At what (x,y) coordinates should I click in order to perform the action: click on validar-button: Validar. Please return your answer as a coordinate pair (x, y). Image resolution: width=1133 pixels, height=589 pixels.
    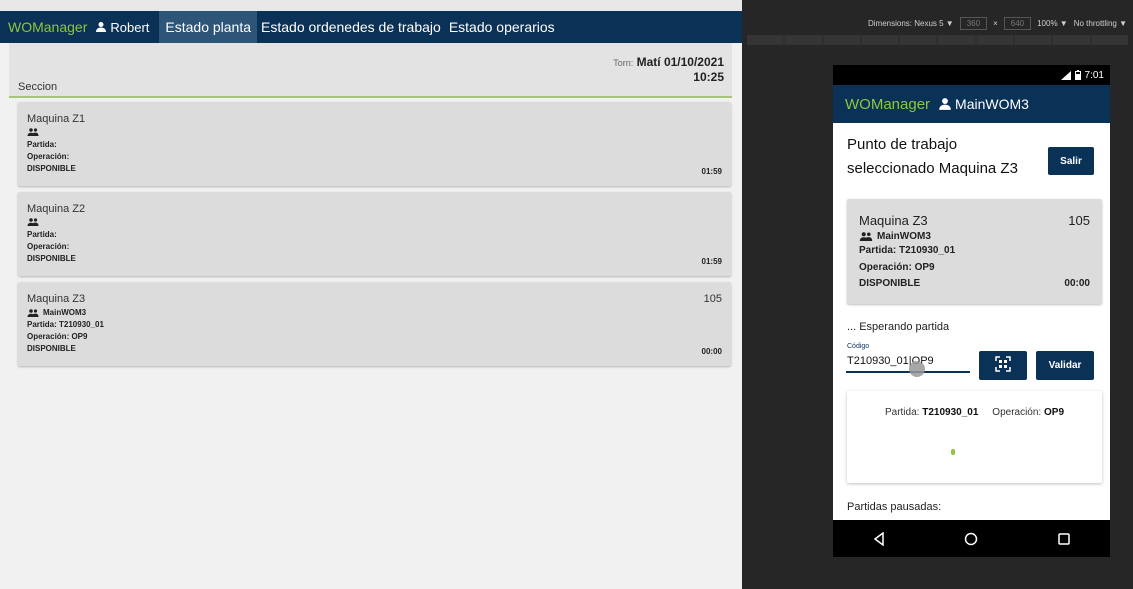
    Looking at the image, I should click on (1065, 365).